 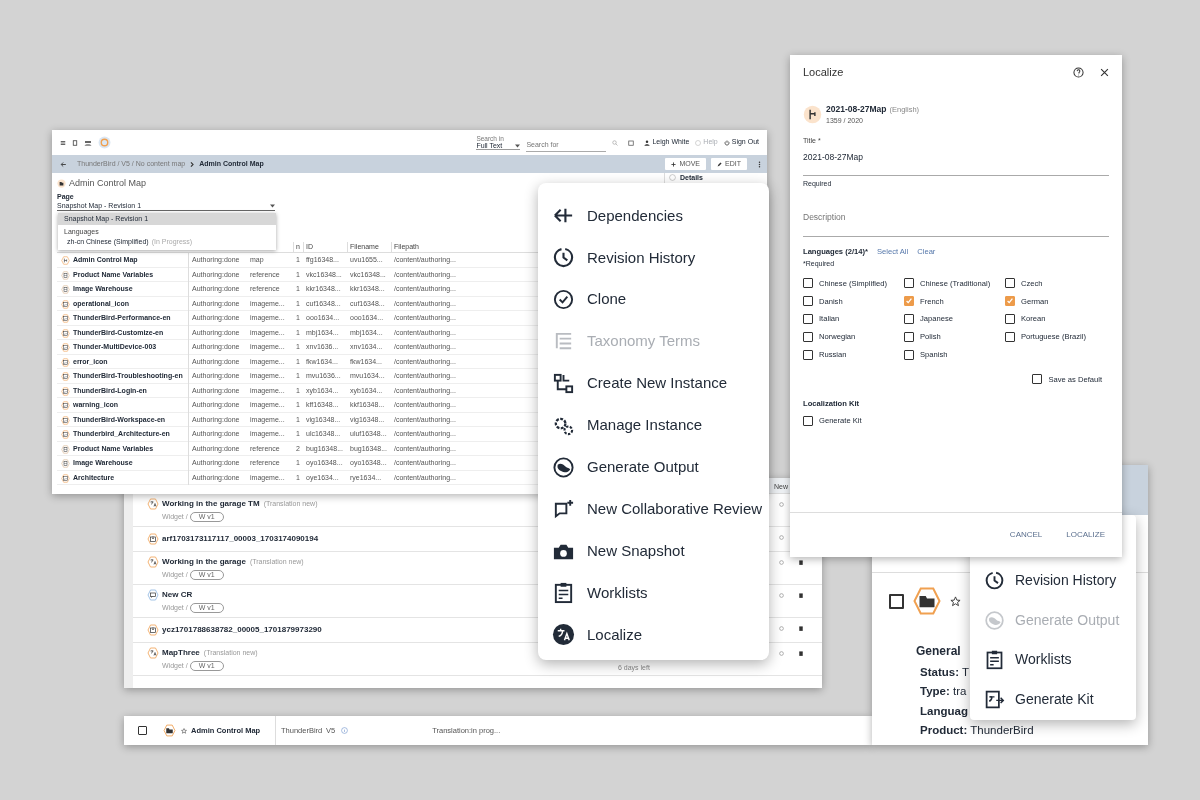 I want to click on item-title: arf1703173117117_00003_1703174090194, so click(x=240, y=539).